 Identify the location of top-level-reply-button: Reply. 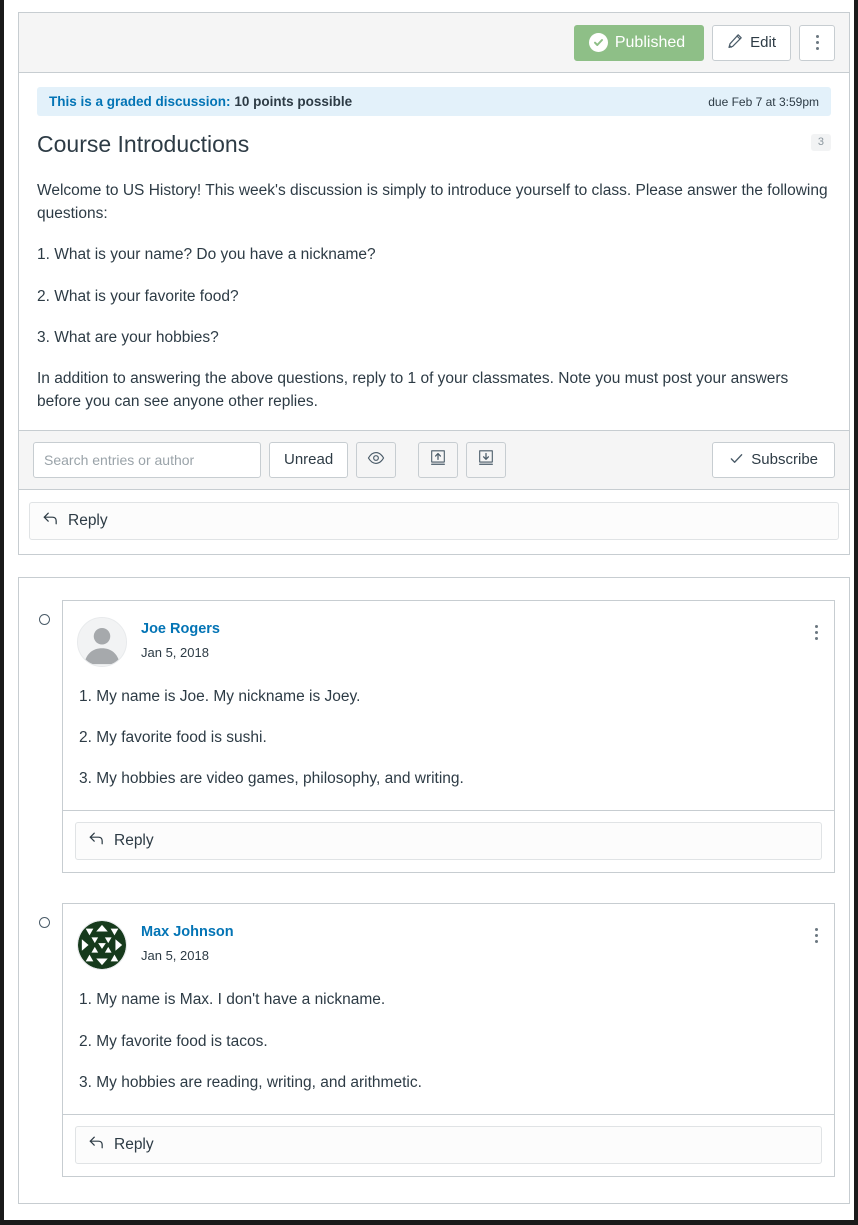
(434, 520).